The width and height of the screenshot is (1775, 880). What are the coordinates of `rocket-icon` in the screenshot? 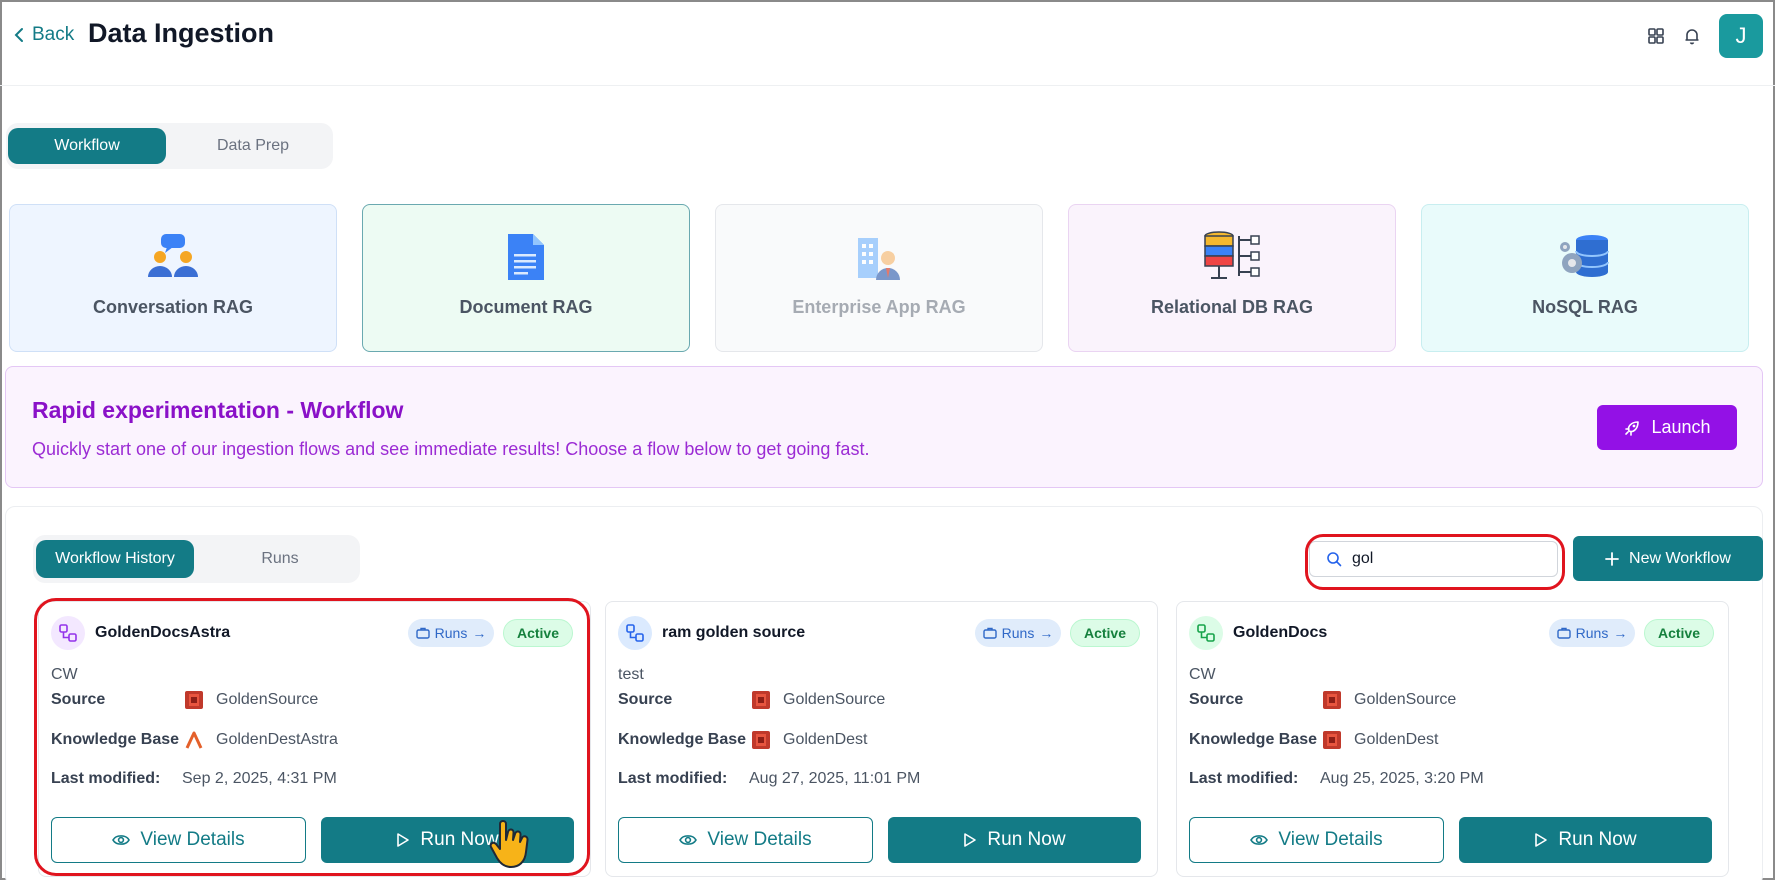 It's located at (1632, 428).